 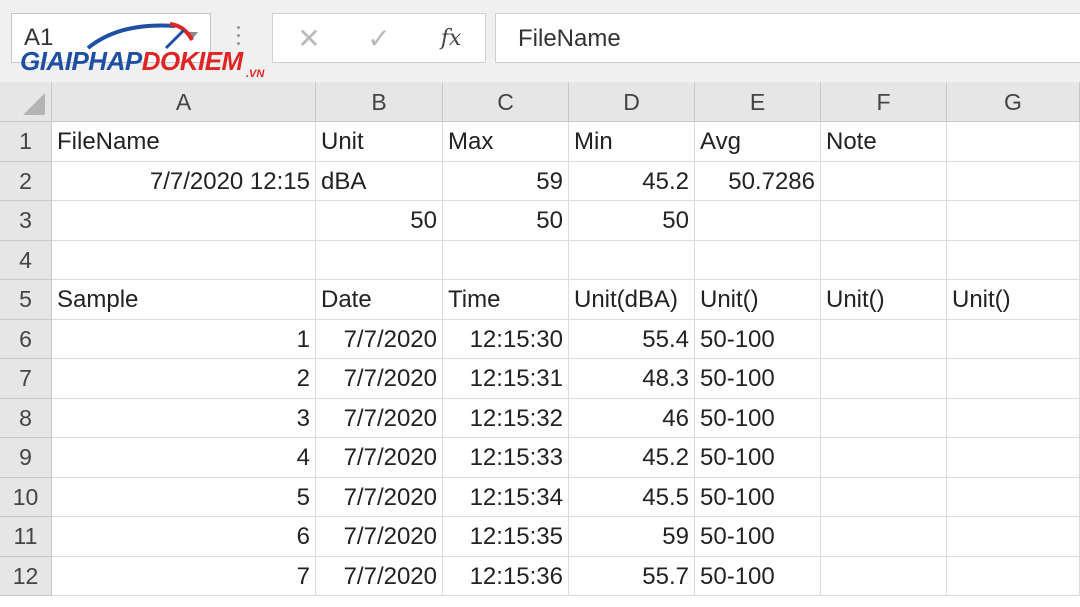 What do you see at coordinates (884, 102) in the screenshot?
I see `column-header-f: F` at bounding box center [884, 102].